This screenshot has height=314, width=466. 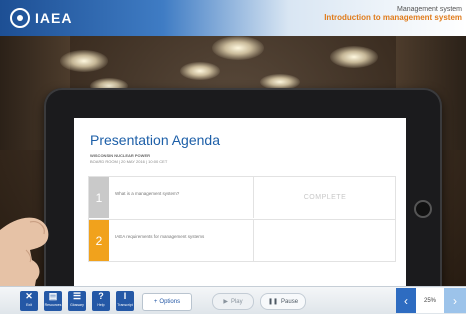 I want to click on play-label: Play, so click(x=236, y=301).